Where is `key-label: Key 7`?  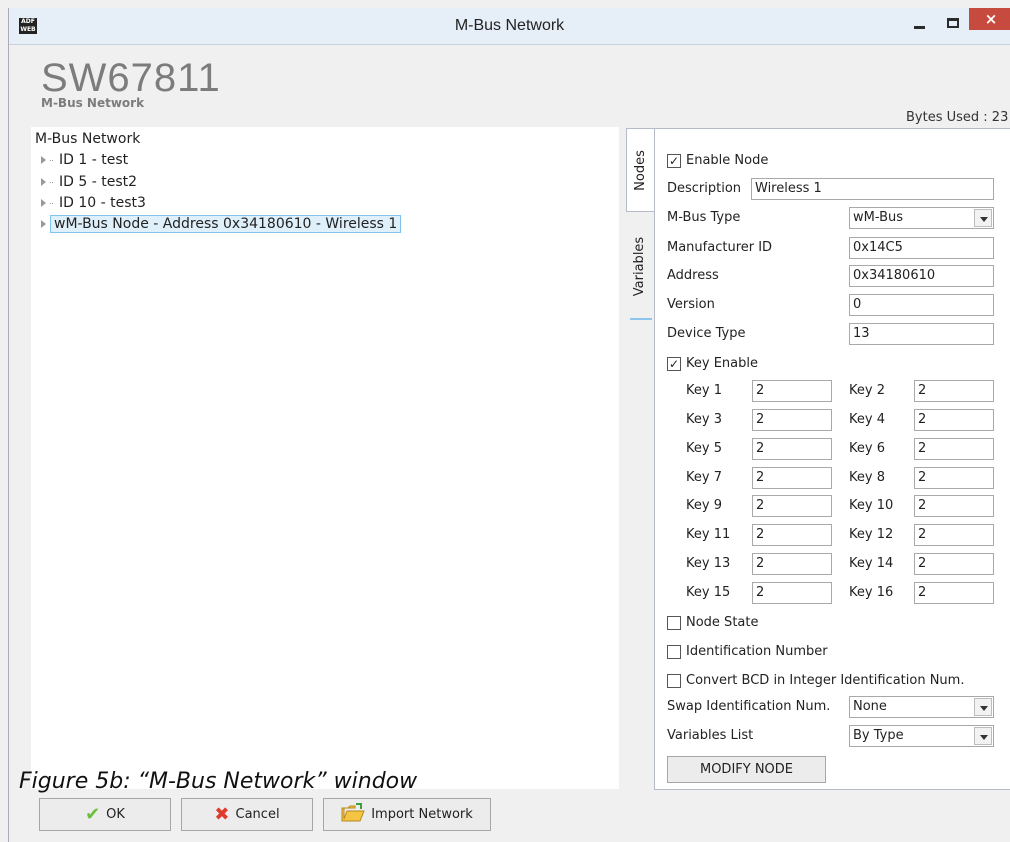
key-label: Key 7 is located at coordinates (704, 477).